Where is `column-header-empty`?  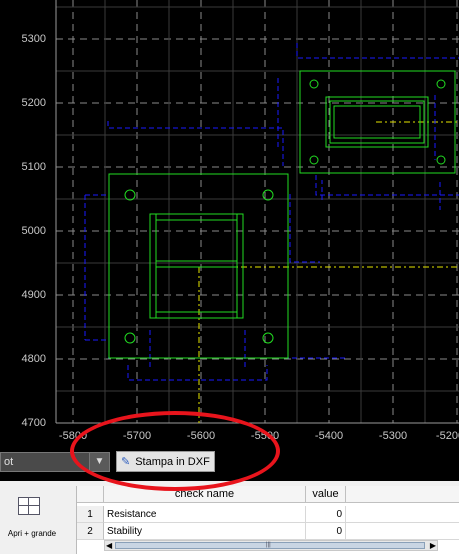
column-header-empty is located at coordinates (402, 494).